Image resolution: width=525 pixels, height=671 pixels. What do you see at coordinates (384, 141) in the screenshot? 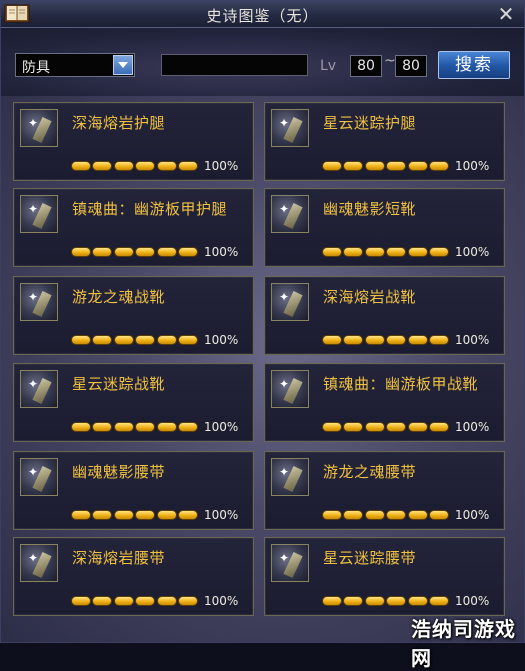
I see `item-card: ✦ 星云迷踪护腿 100%` at bounding box center [384, 141].